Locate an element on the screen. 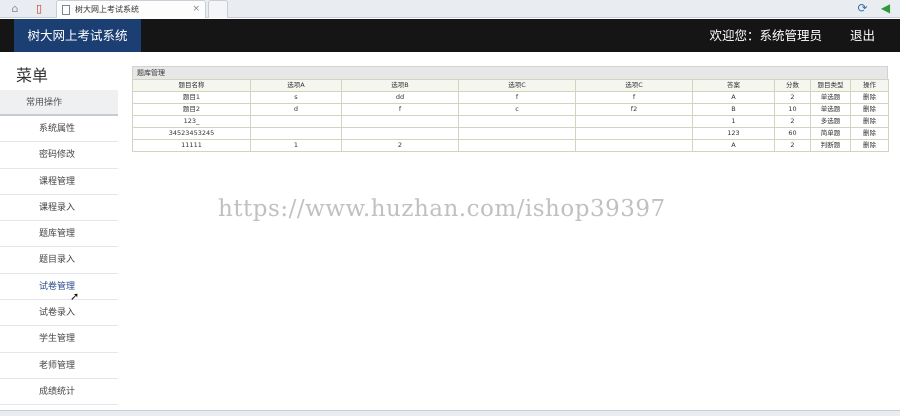  menu-group-common: 常用操作 is located at coordinates (59, 103).